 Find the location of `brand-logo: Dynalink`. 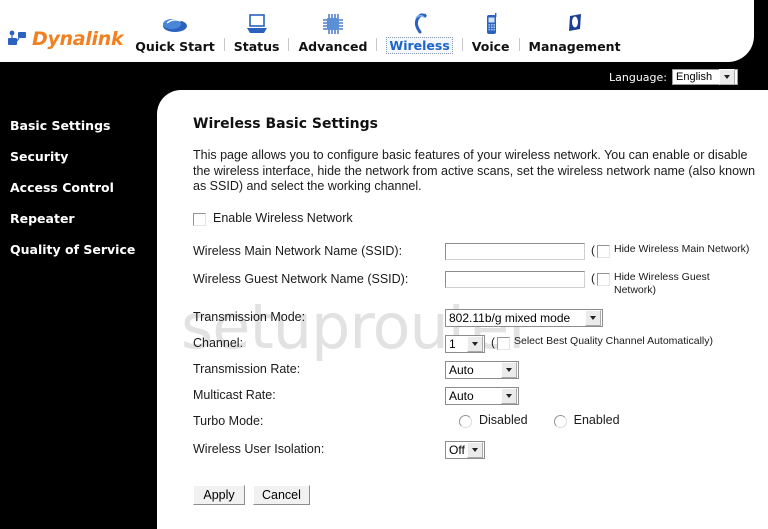

brand-logo: Dynalink is located at coordinates (65, 39).